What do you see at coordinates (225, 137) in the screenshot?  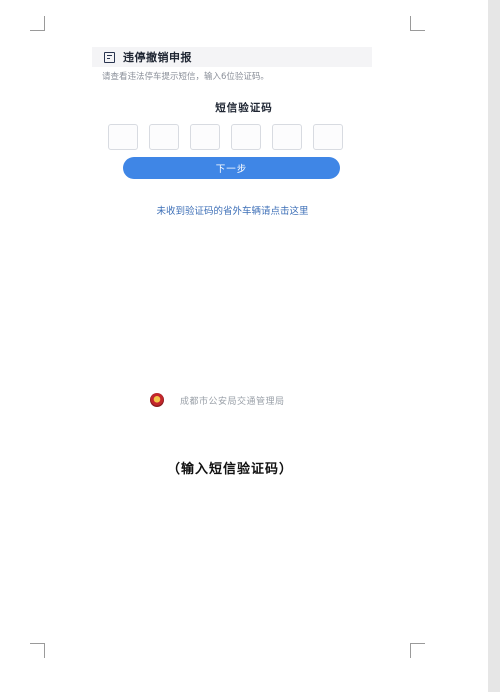 I see `code-input-group` at bounding box center [225, 137].